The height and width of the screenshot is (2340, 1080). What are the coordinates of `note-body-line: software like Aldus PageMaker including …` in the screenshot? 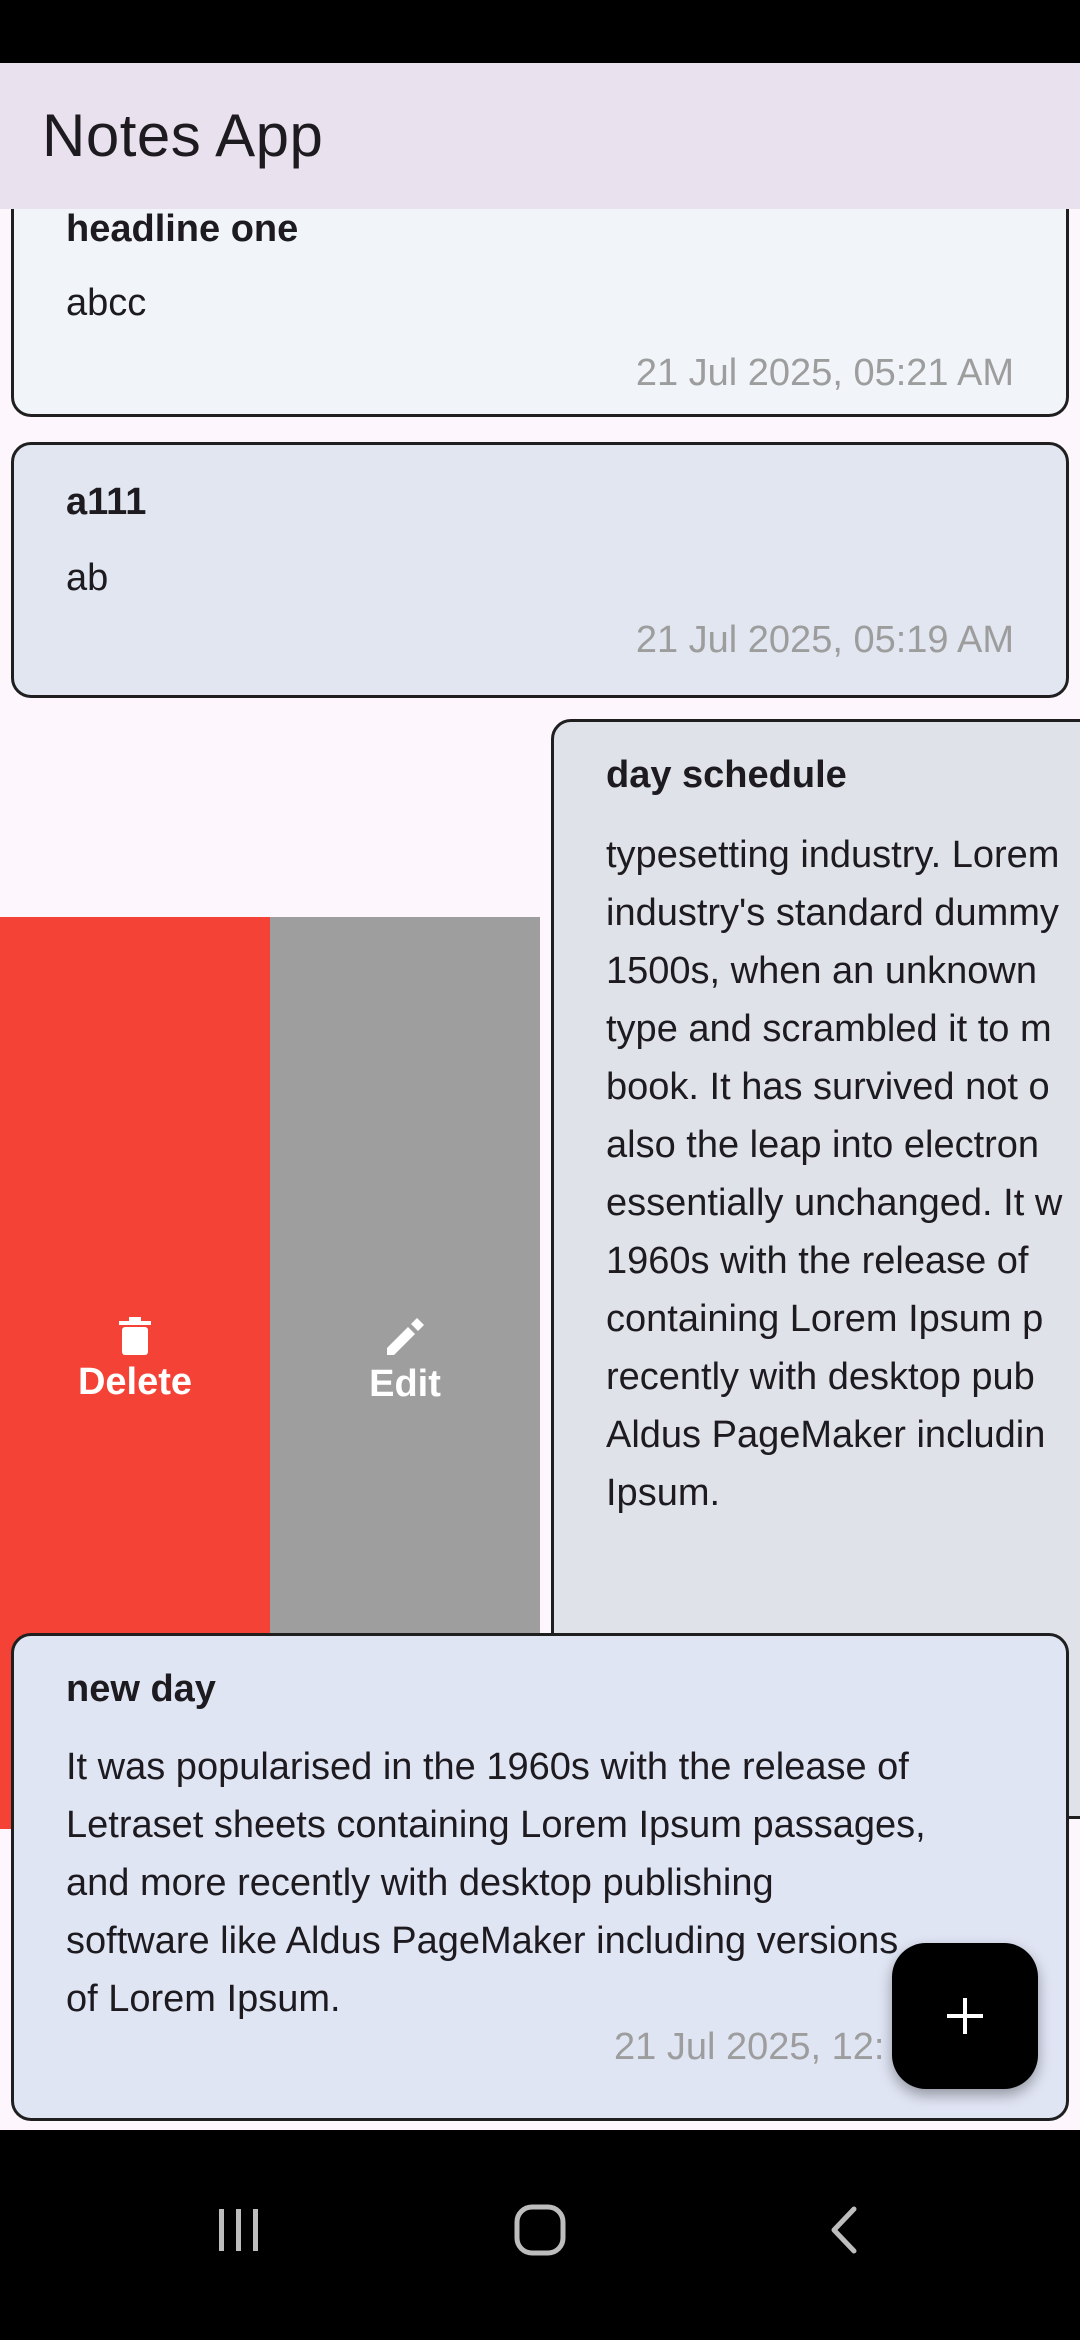 It's located at (482, 1941).